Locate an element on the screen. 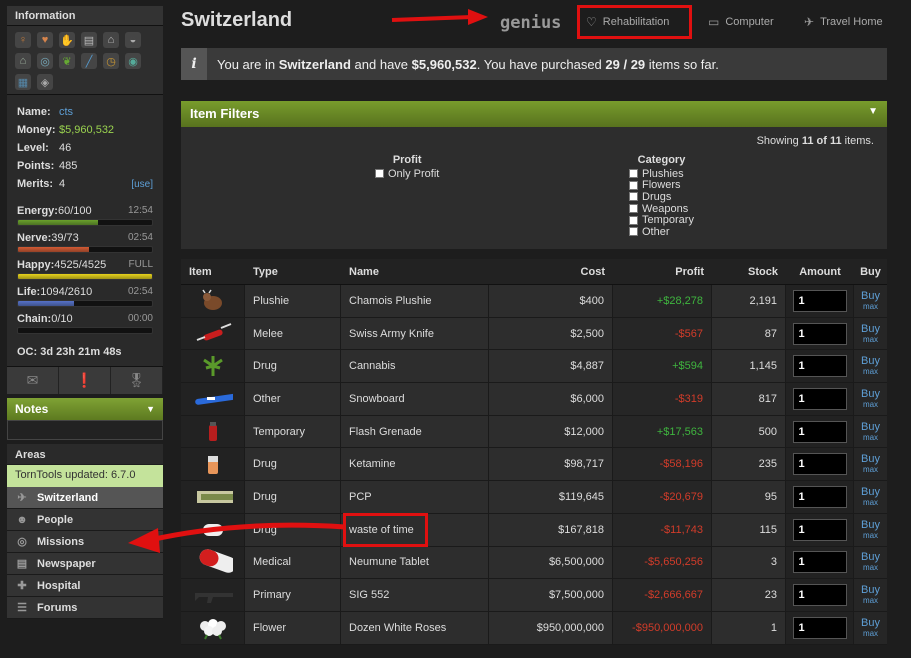  syringe-icon: ╱ is located at coordinates (89, 61).